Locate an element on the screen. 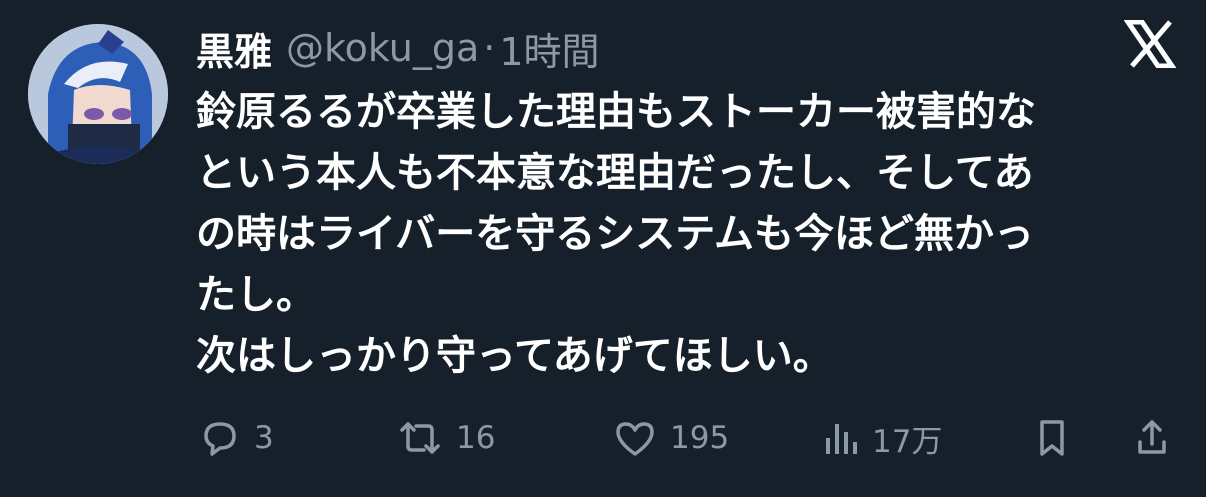 The width and height of the screenshot is (1206, 497). views-button: 17万 is located at coordinates (881, 438).